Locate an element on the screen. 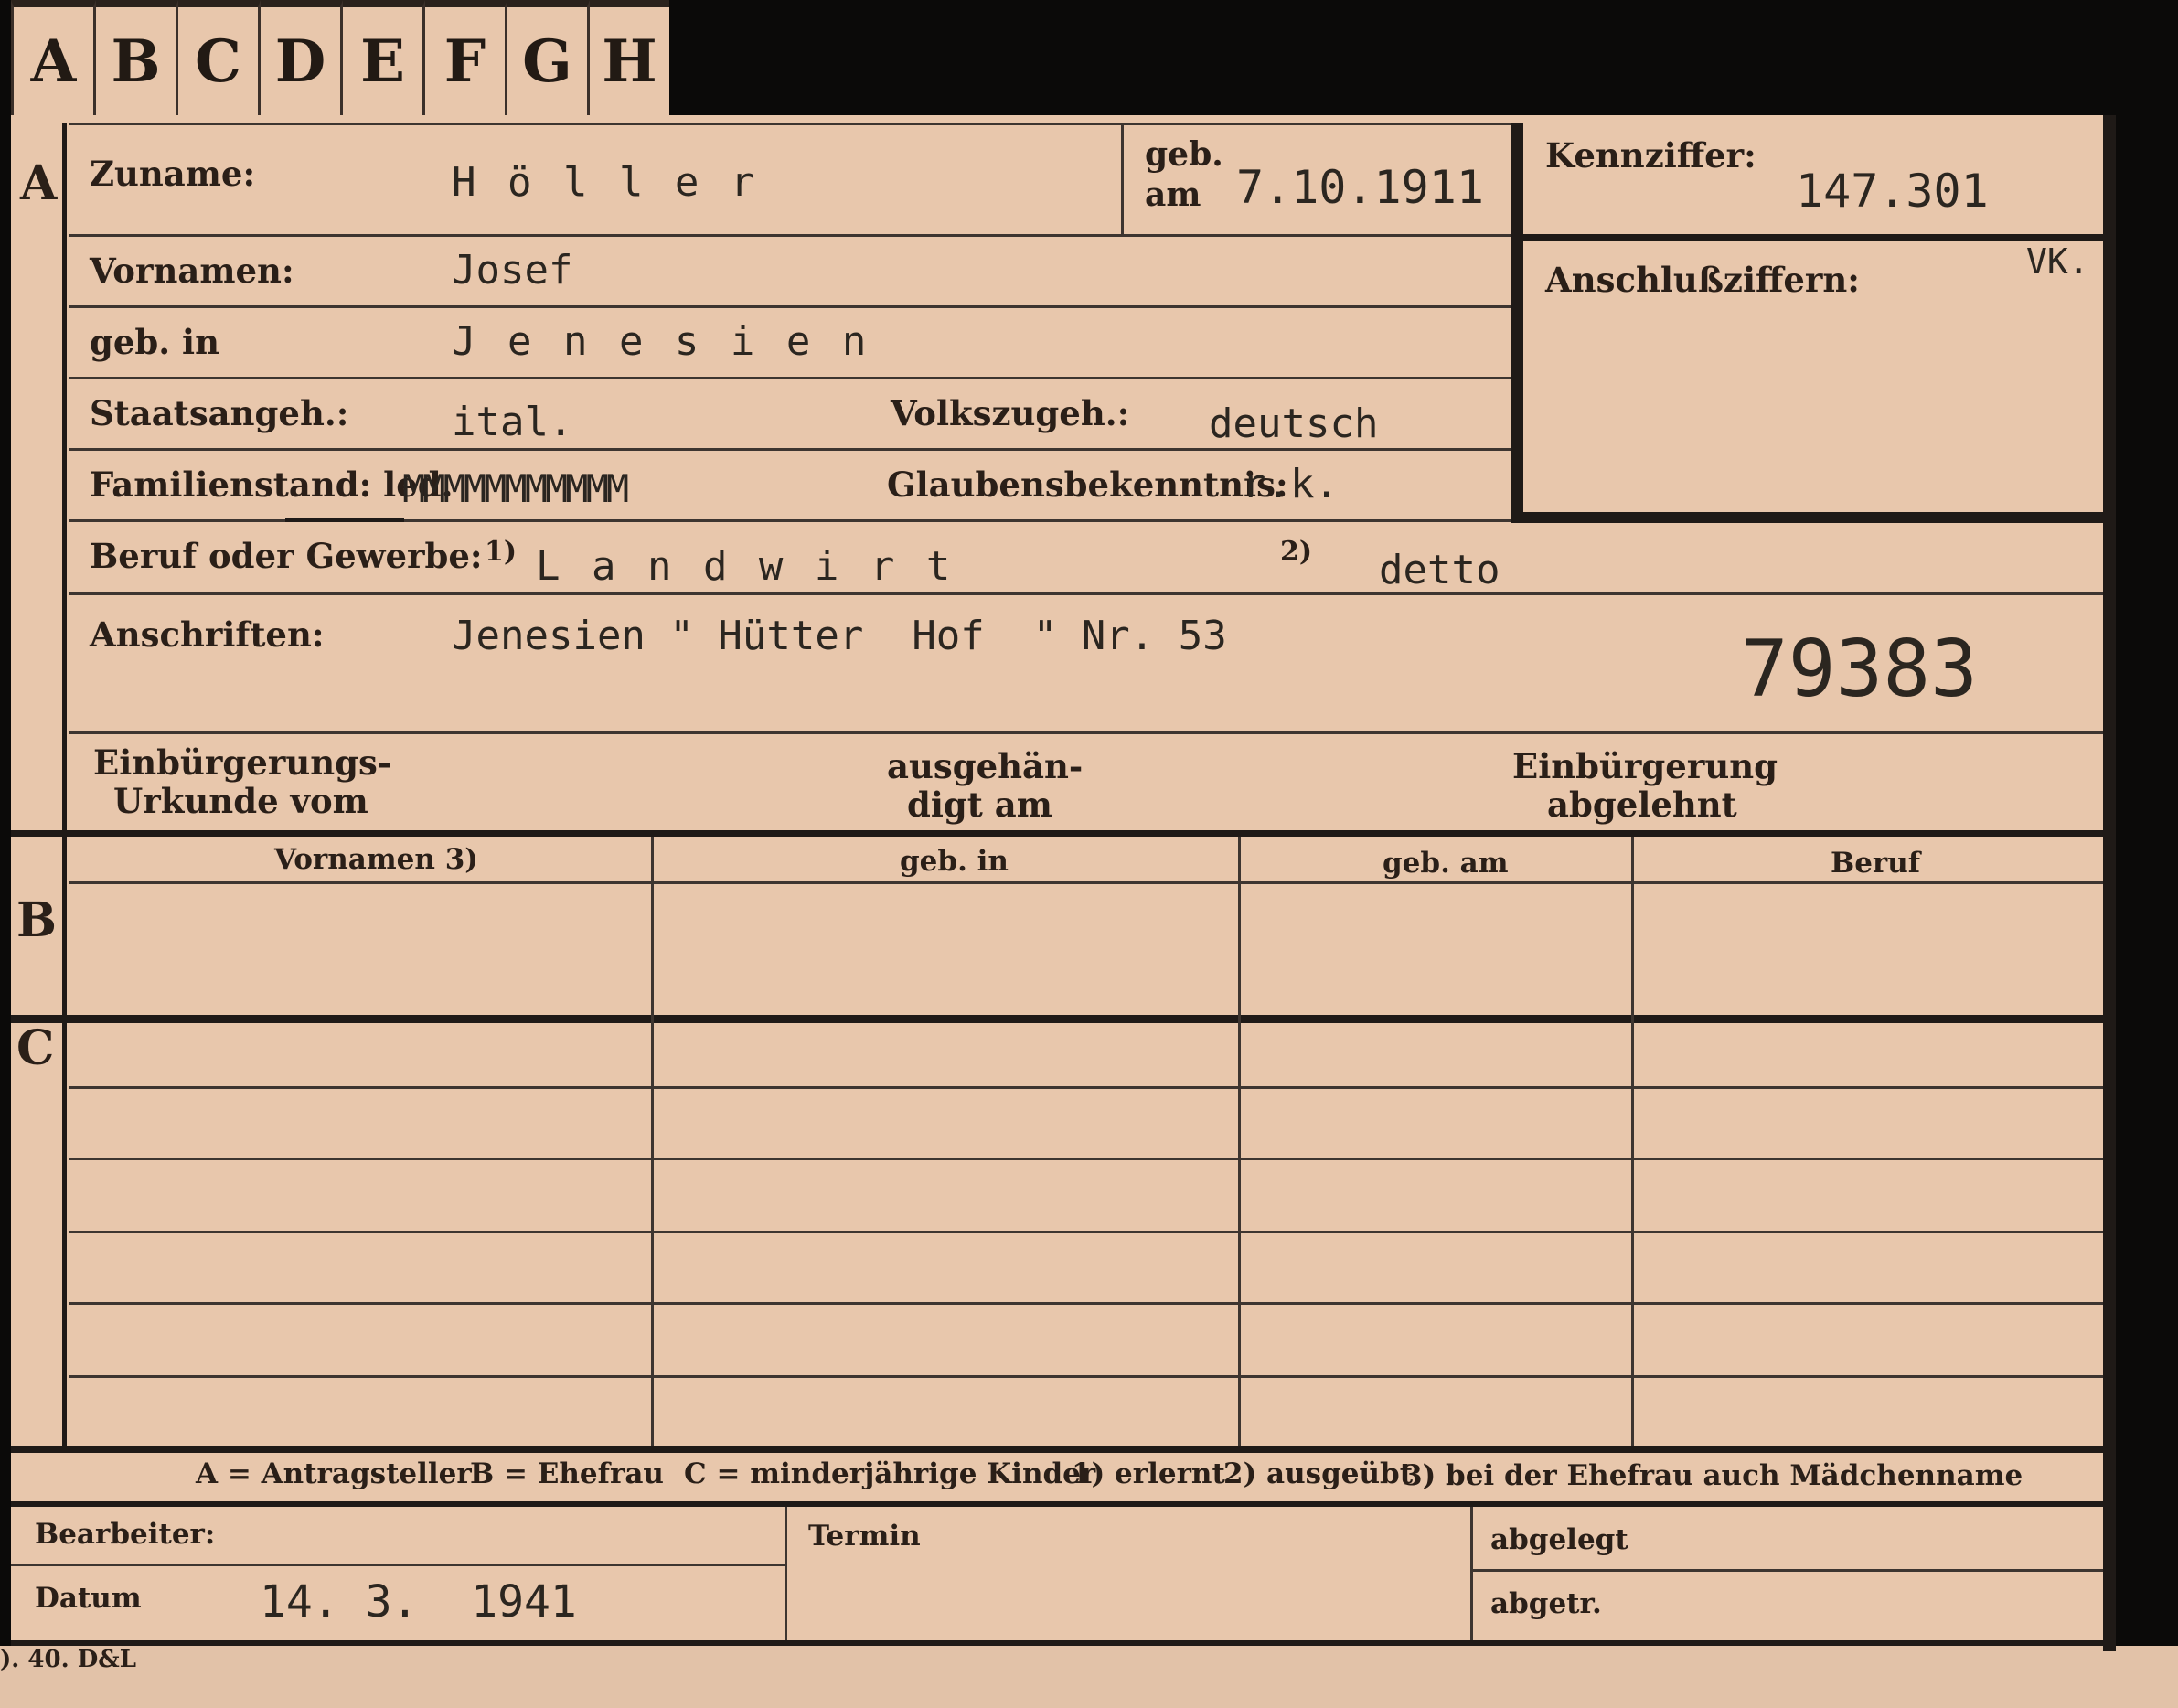 This screenshot has width=2178, height=1708. volkszugehoerigkeit-label: Volkszugeh.: is located at coordinates (1010, 413).